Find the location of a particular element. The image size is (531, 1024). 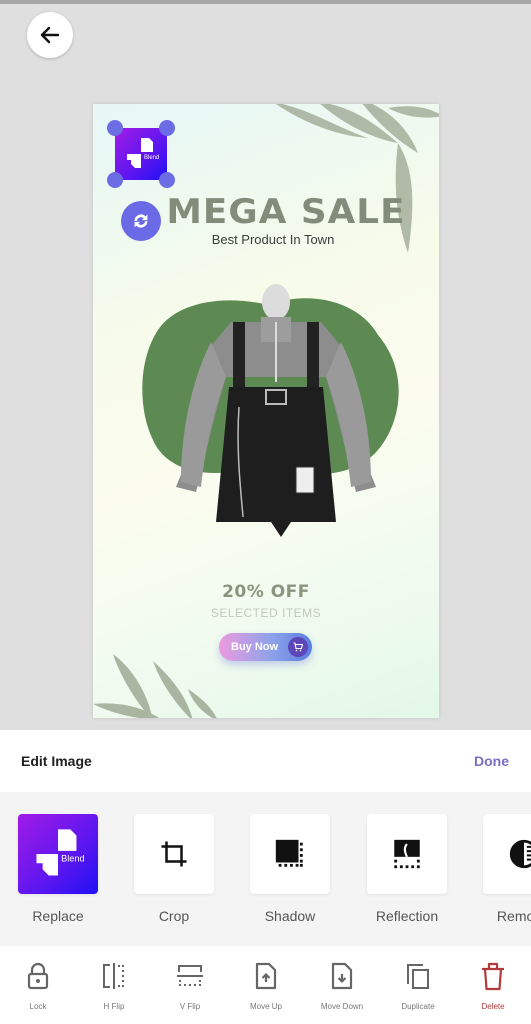

h-flip-icon is located at coordinates (113, 976).